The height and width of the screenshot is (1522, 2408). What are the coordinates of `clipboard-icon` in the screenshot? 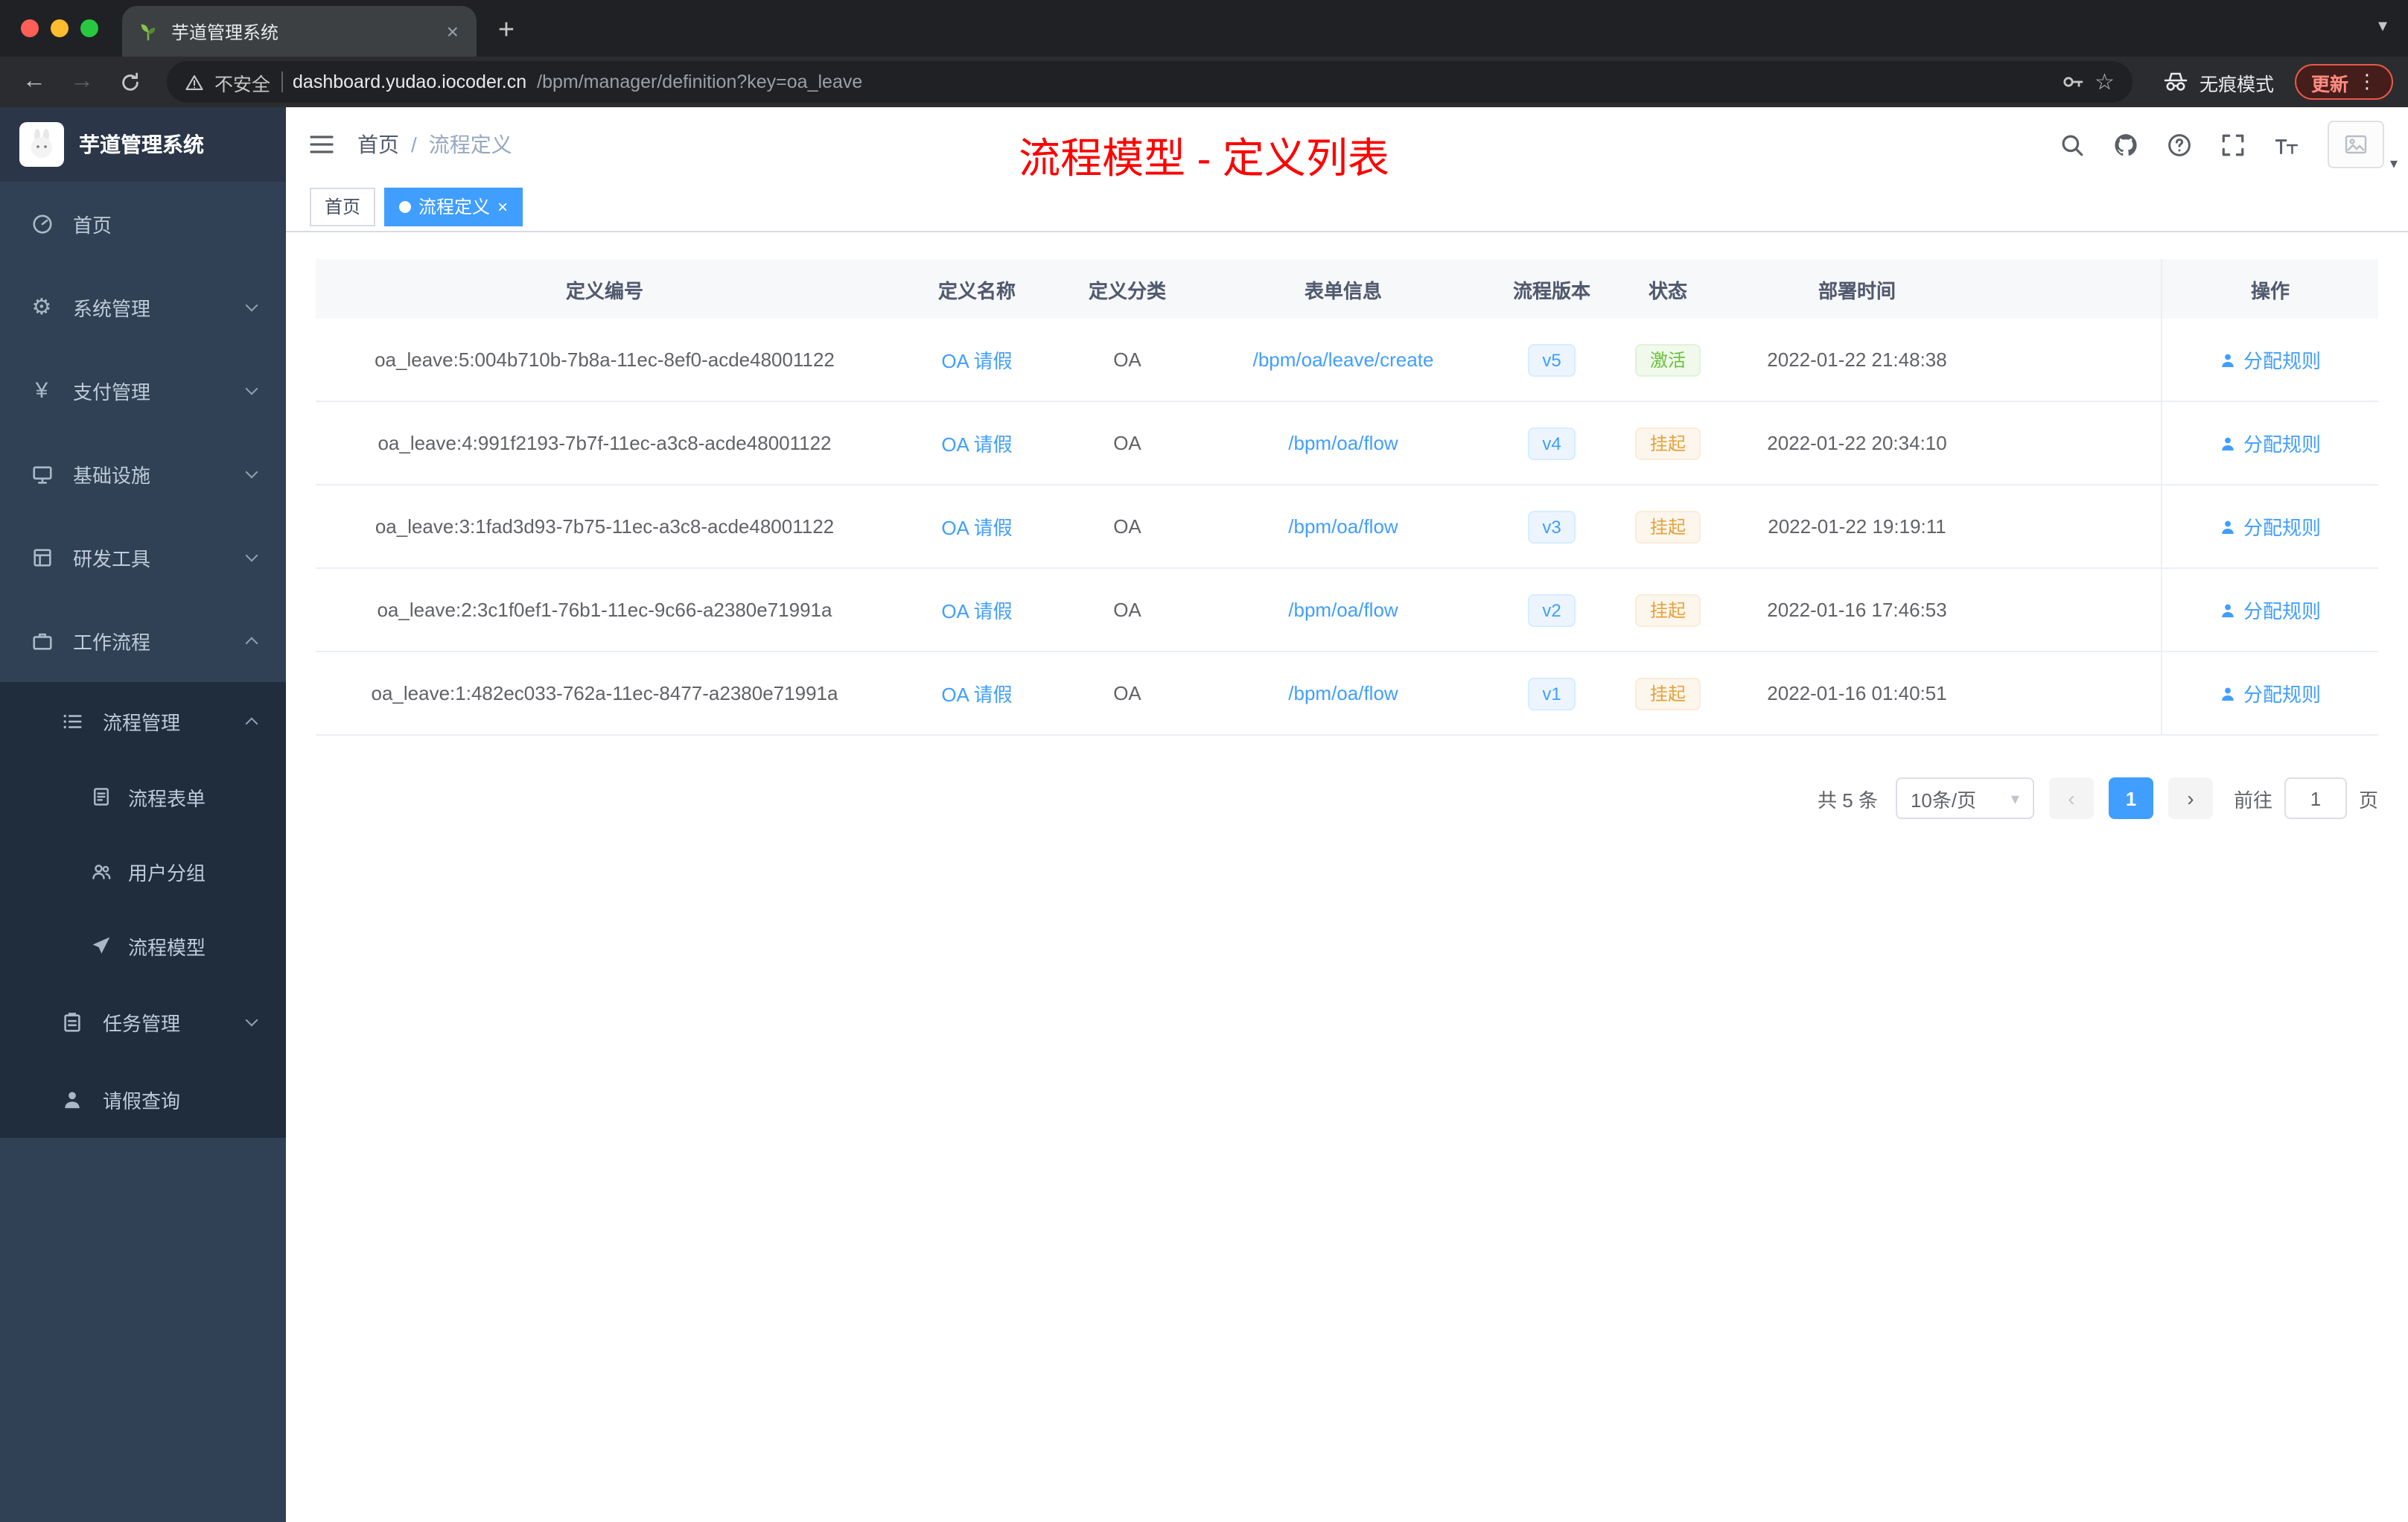 It's located at (71, 1022).